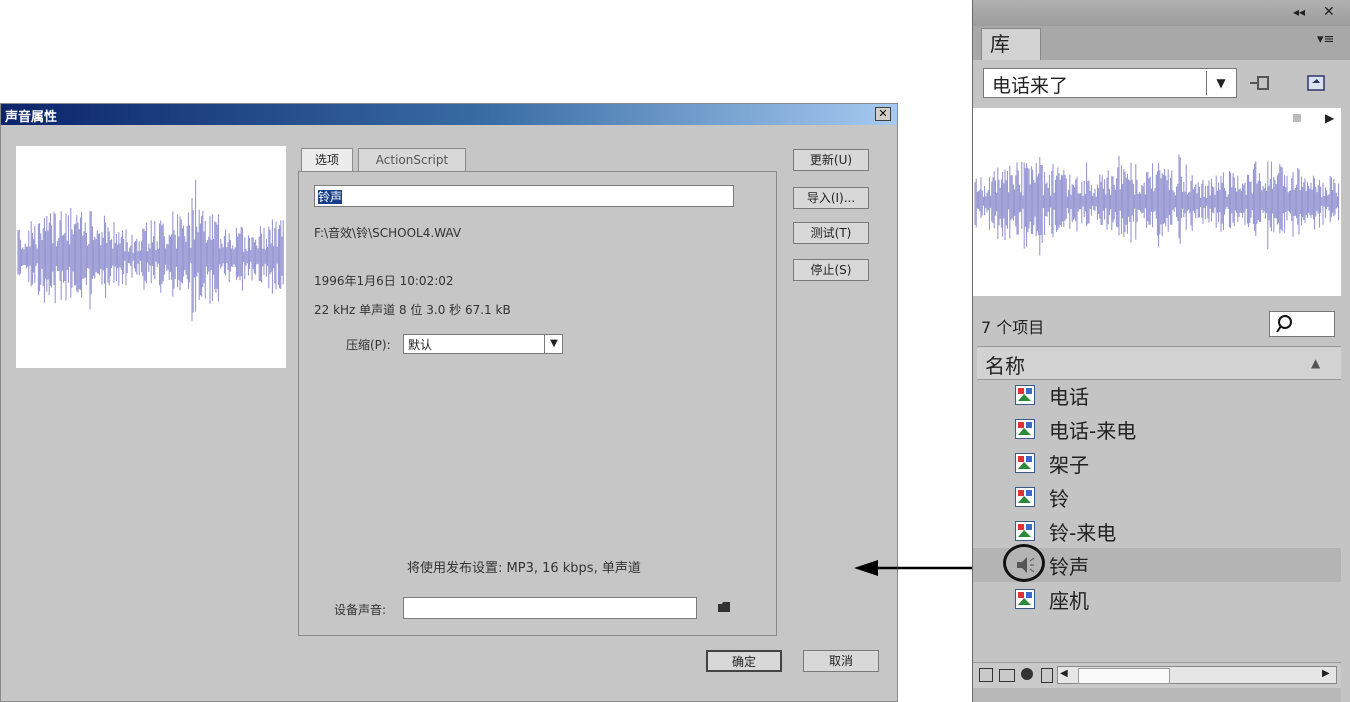  I want to click on panel-topbar: ◂◂ ✕, so click(1161, 13).